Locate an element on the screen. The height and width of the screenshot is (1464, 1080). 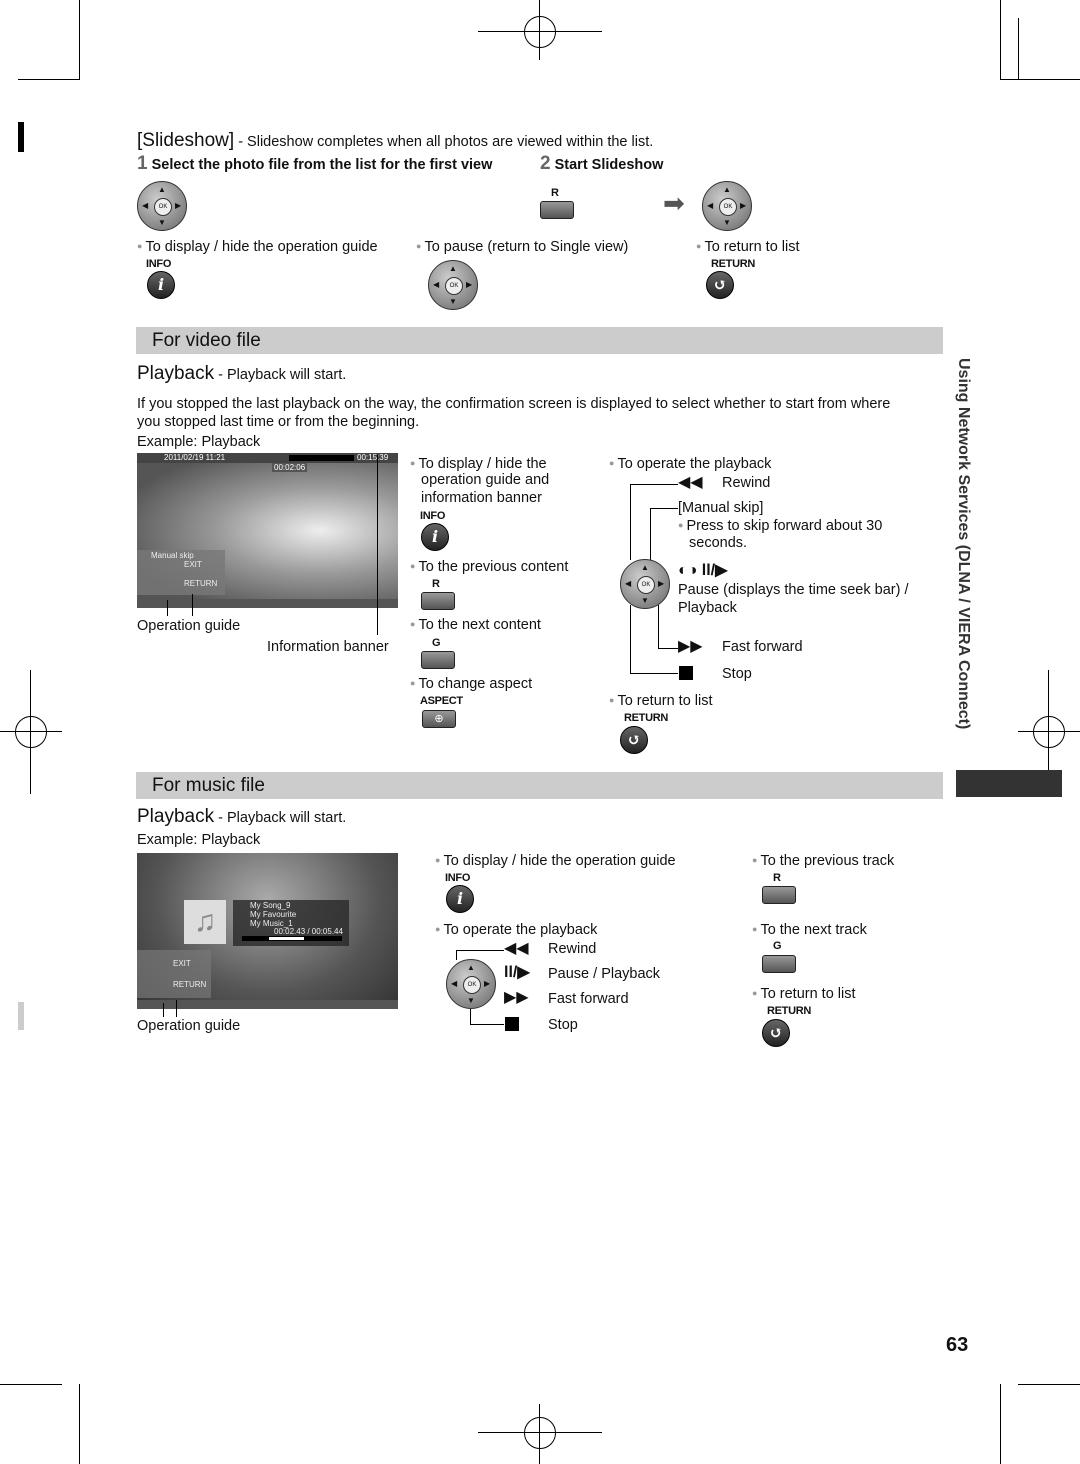
music-note-icon: ♫ is located at coordinates (205, 922).